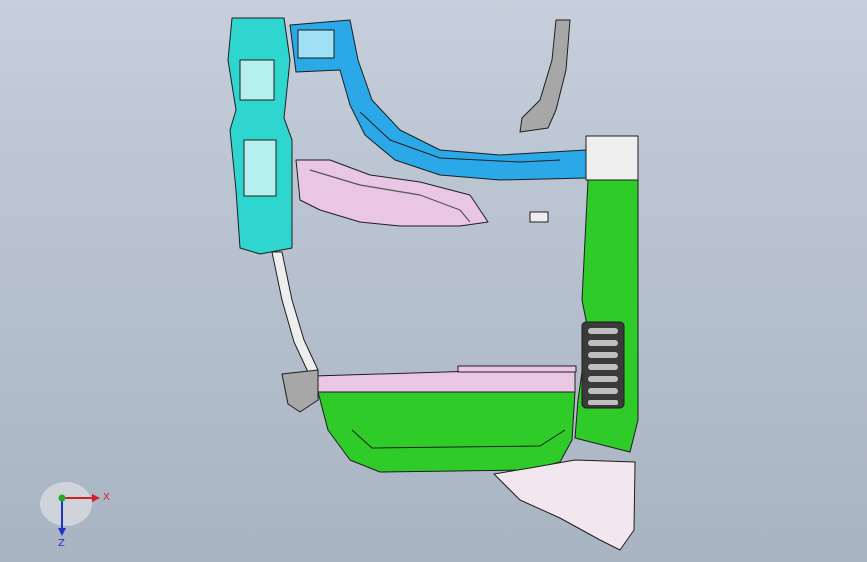 Image resolution: width=867 pixels, height=562 pixels. What do you see at coordinates (96, 498) in the screenshot?
I see `x-axis-arrowhead` at bounding box center [96, 498].